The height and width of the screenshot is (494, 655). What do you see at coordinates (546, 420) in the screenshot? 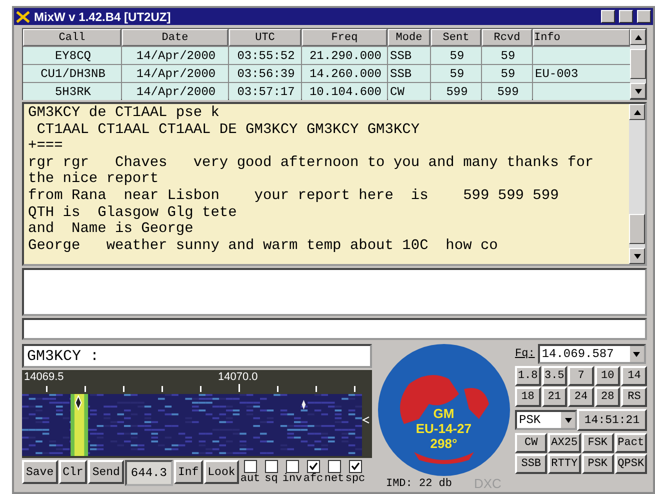
I see `mode-select: PSK` at bounding box center [546, 420].